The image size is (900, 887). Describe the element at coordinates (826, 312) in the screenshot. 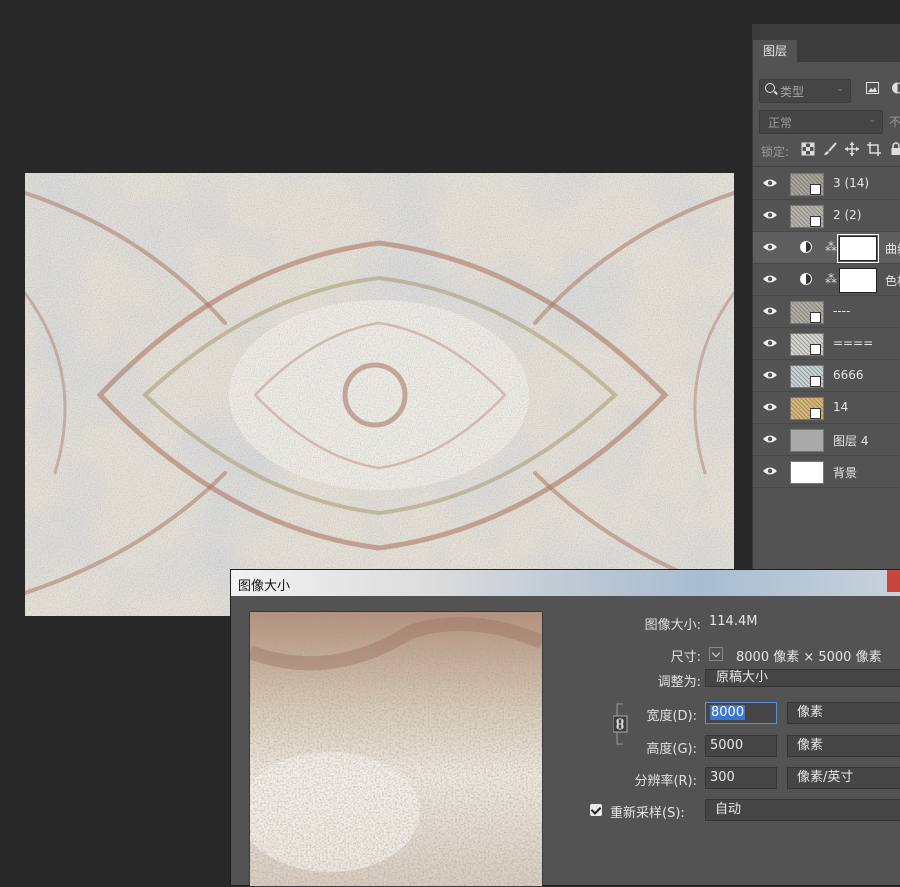

I see `layer-row: ----` at that location.